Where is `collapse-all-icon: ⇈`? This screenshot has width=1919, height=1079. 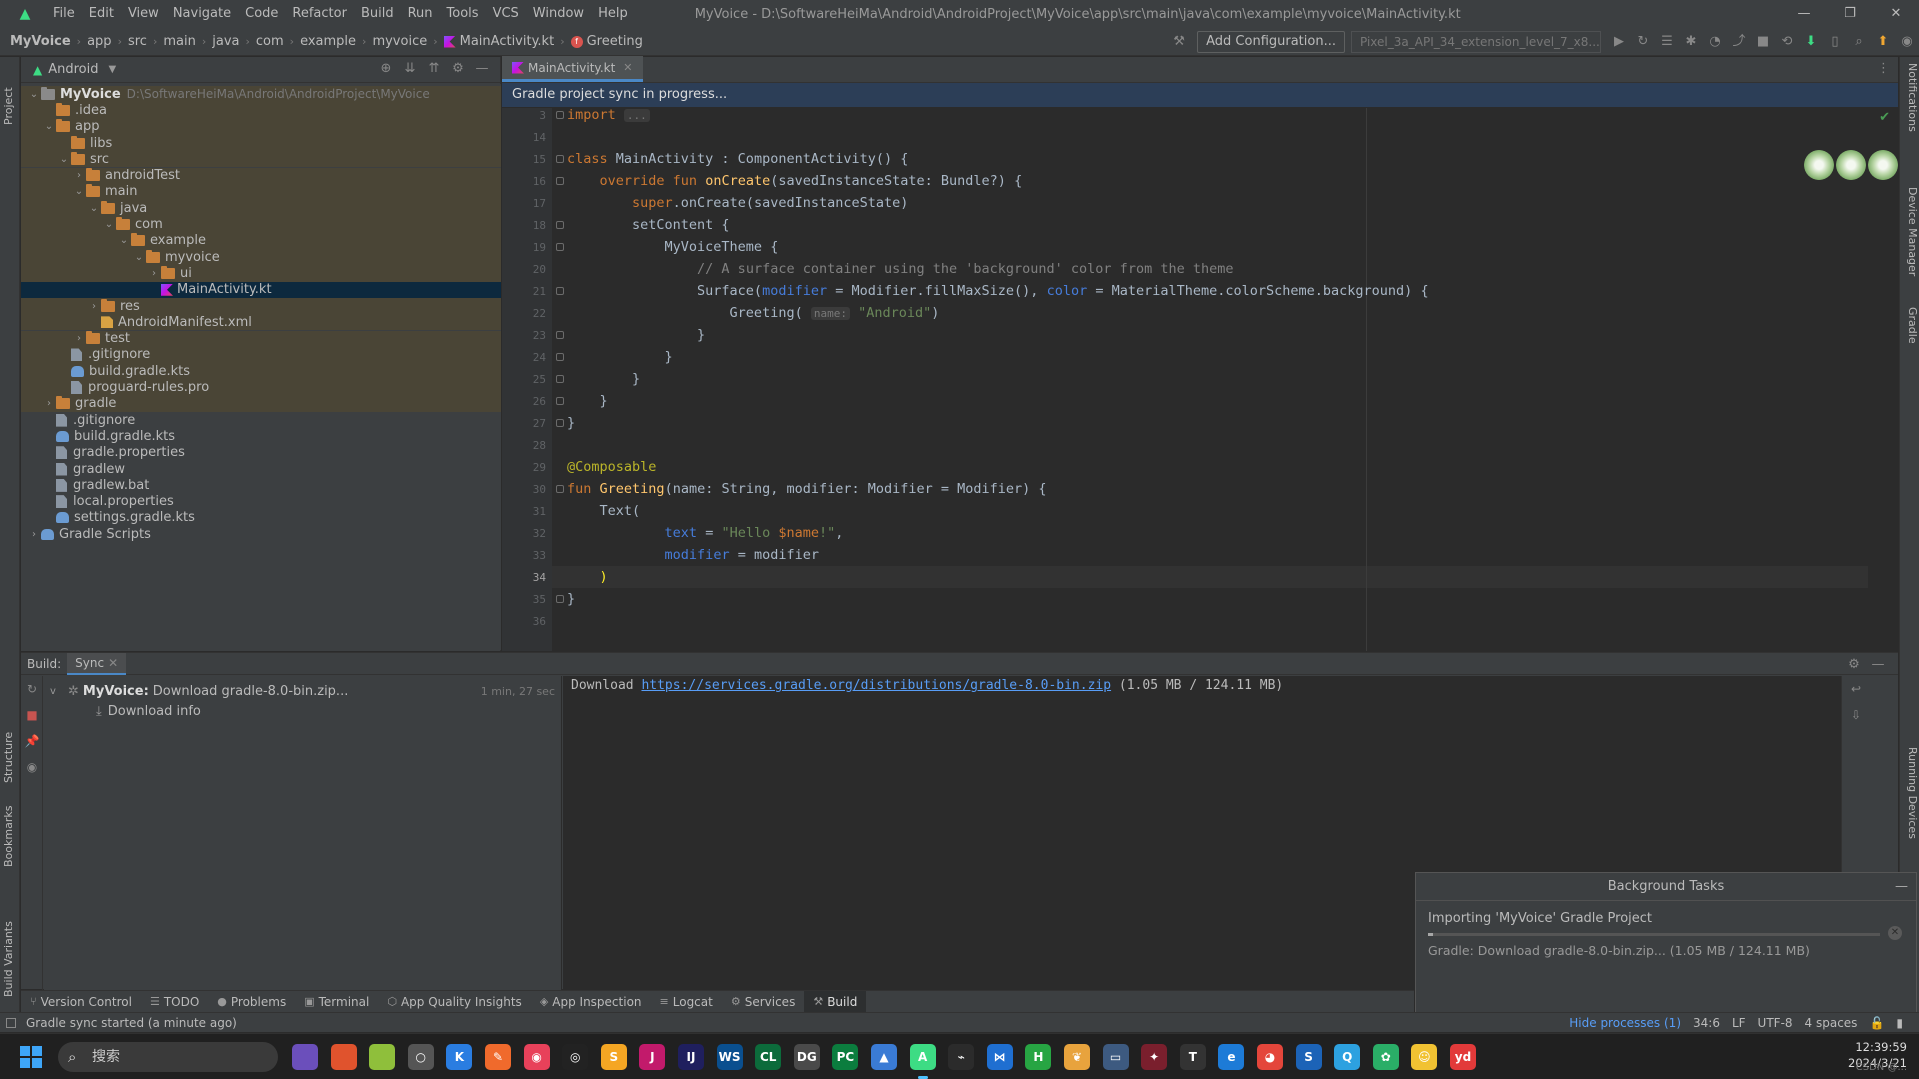 collapse-all-icon: ⇈ is located at coordinates (434, 69).